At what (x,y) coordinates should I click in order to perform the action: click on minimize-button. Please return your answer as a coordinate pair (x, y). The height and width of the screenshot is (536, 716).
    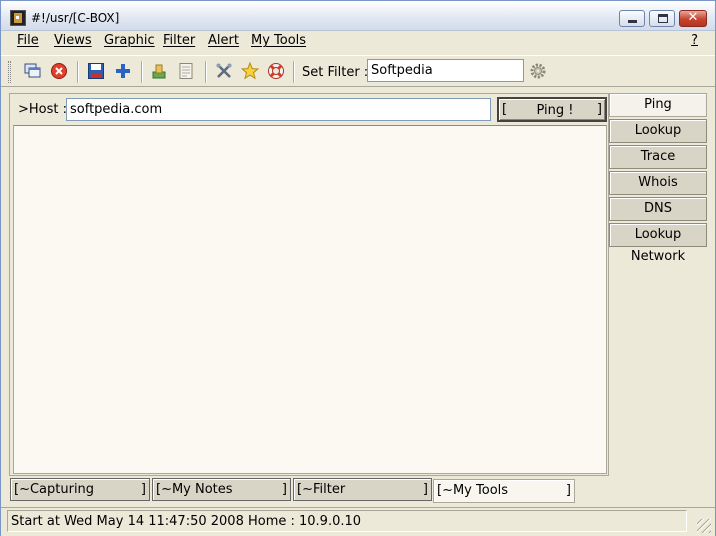
    Looking at the image, I should click on (632, 18).